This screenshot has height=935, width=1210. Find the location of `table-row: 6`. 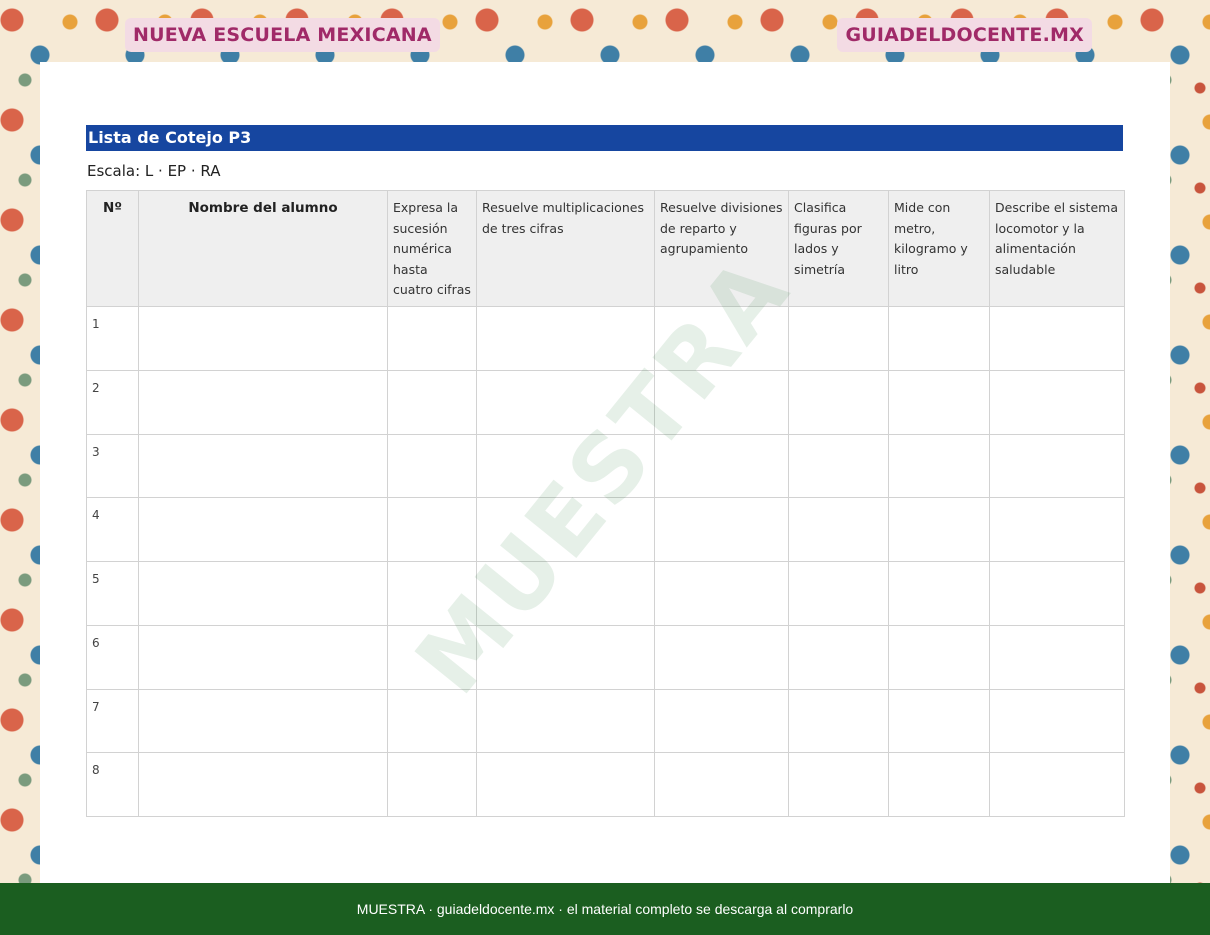

table-row: 6 is located at coordinates (605, 657).